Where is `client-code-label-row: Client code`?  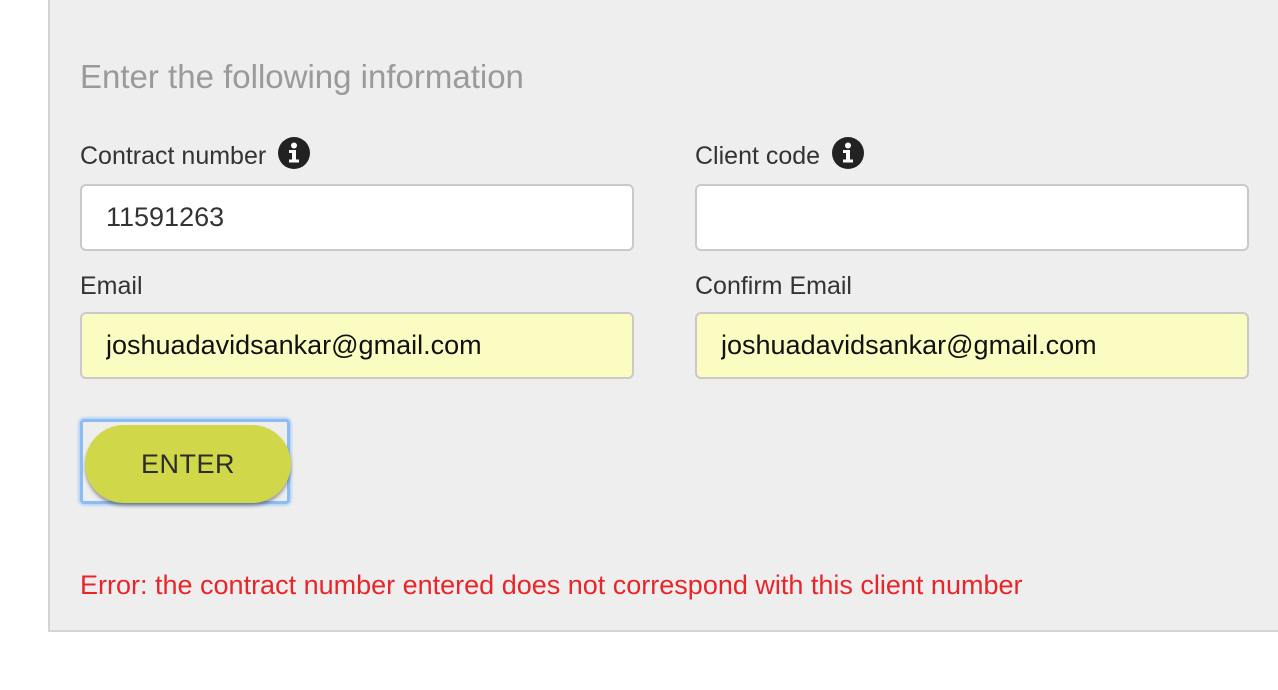
client-code-label-row: Client code is located at coordinates (780, 154).